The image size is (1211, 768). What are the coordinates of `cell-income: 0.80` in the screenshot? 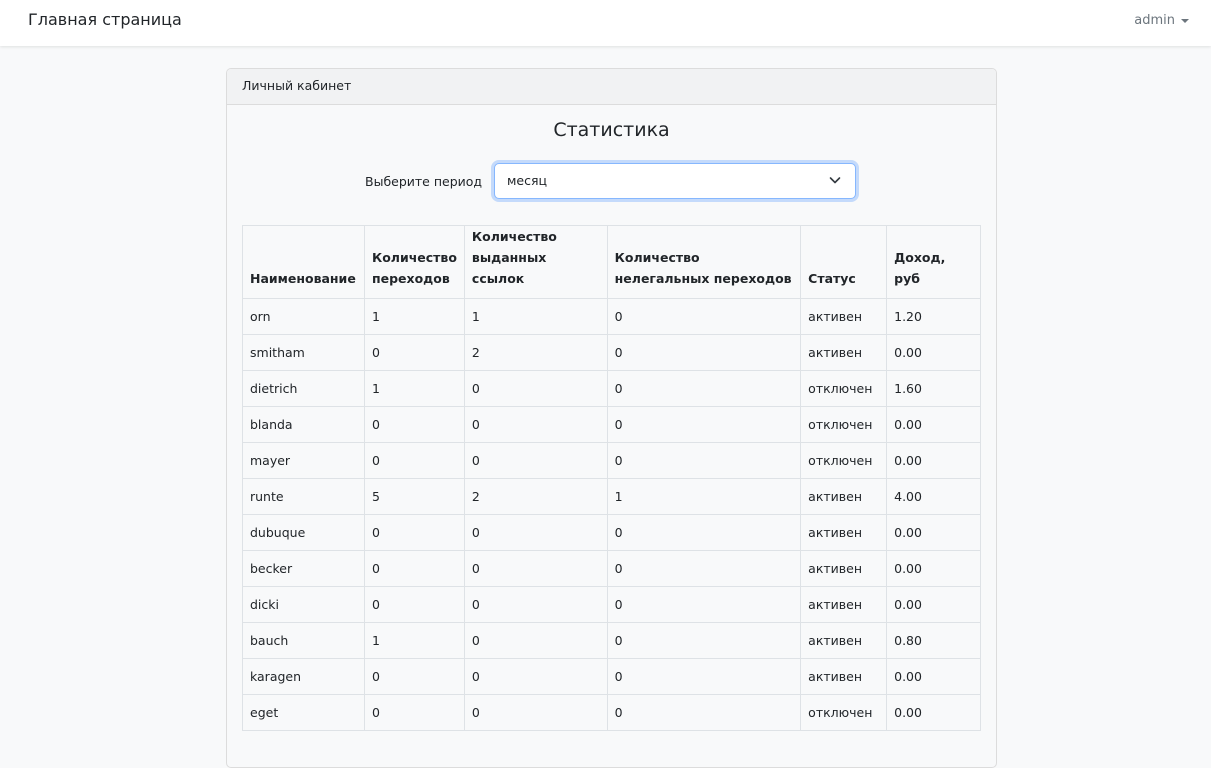 It's located at (933, 640).